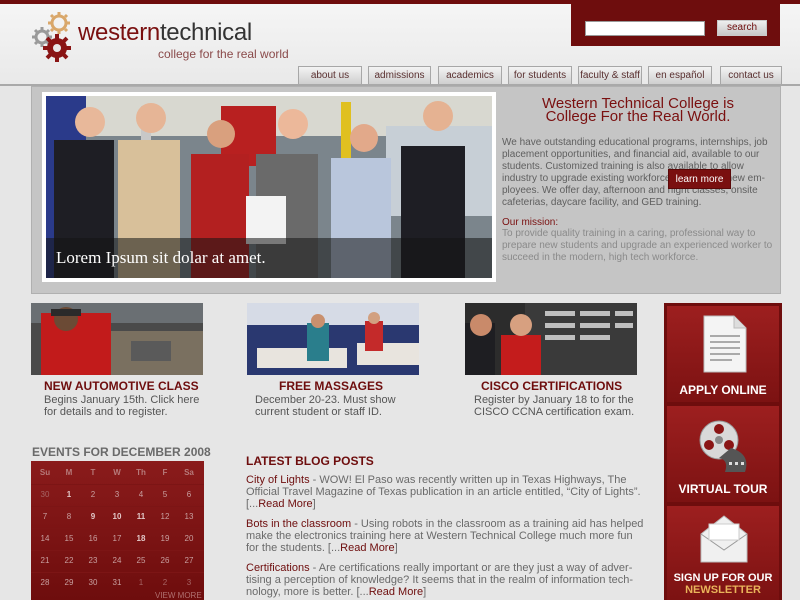 The image size is (800, 600). Describe the element at coordinates (723, 390) in the screenshot. I see `apply-online-label: APPLY ONLINE` at that location.